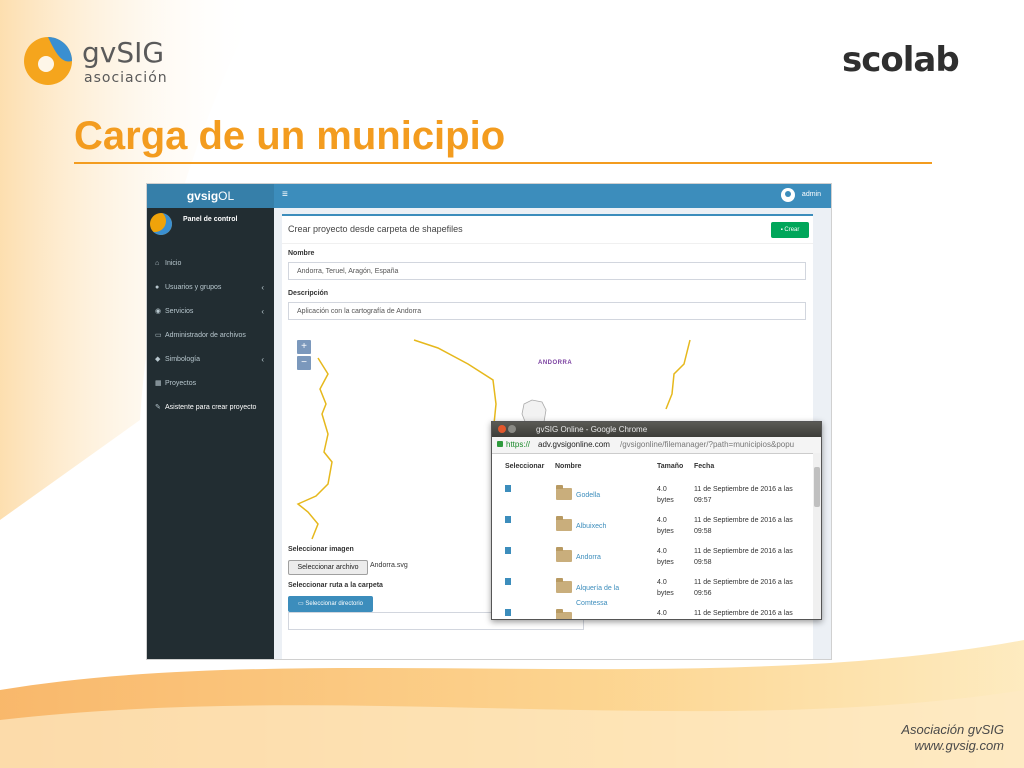 This screenshot has height=768, width=1024. What do you see at coordinates (330, 604) in the screenshot?
I see `select-directory-button: ▭ Seleccionar directorio` at bounding box center [330, 604].